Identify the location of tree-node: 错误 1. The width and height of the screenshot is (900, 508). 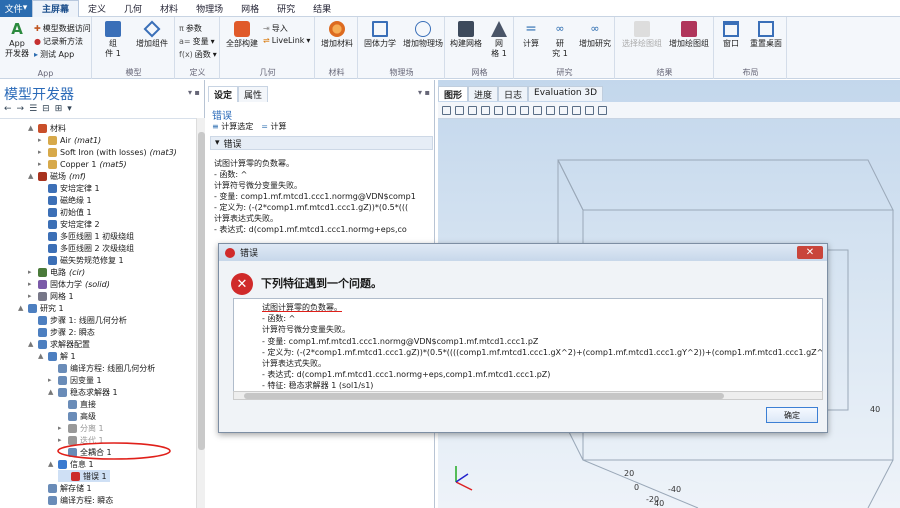
(84, 476).